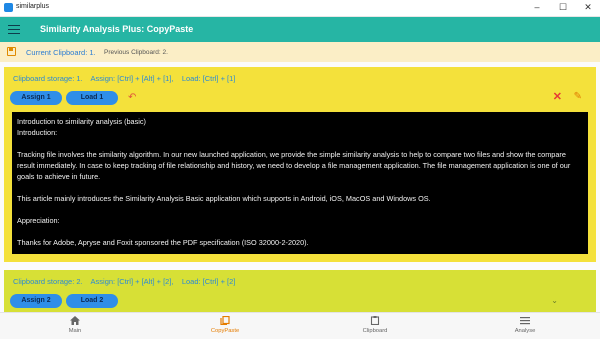 The height and width of the screenshot is (339, 600). What do you see at coordinates (525, 326) in the screenshot?
I see `nav-item-analyse: Analyse` at bounding box center [525, 326].